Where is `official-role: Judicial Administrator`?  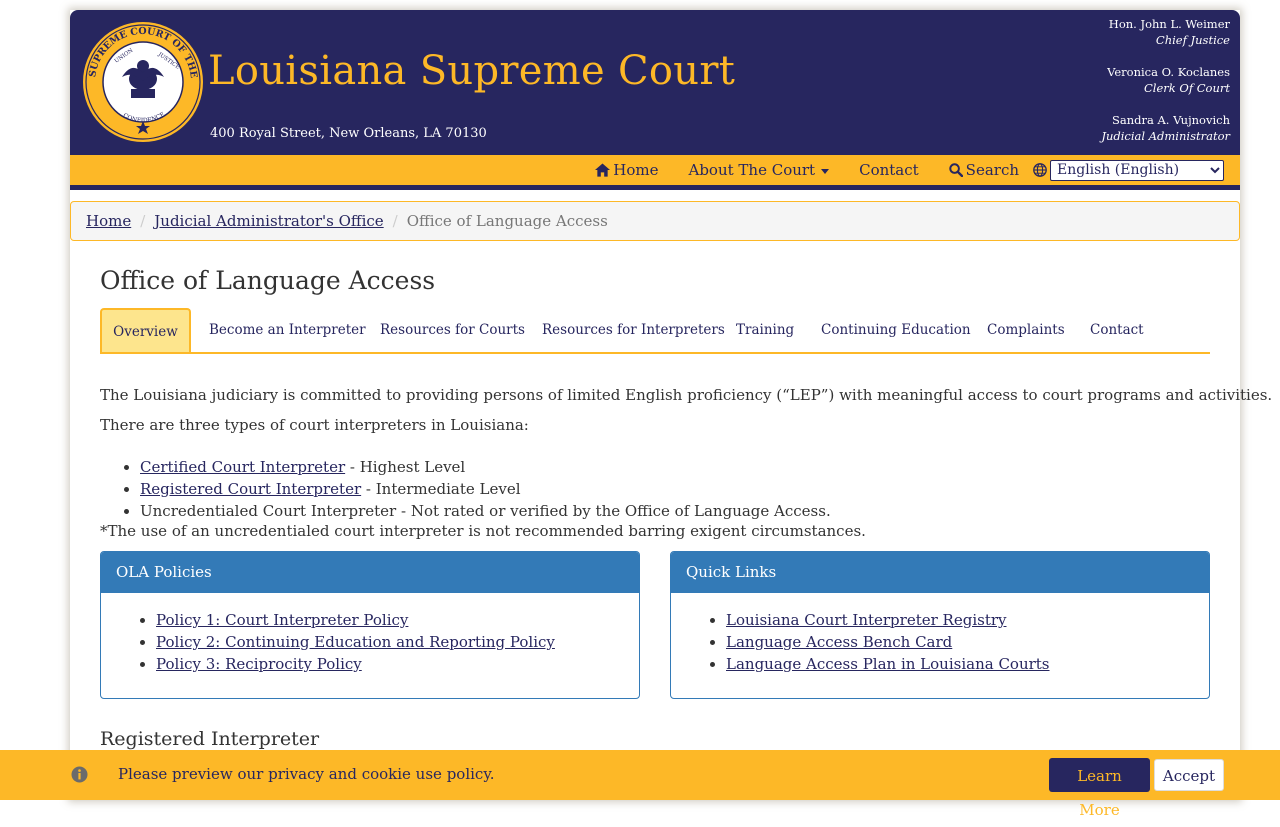 official-role: Judicial Administrator is located at coordinates (1165, 136).